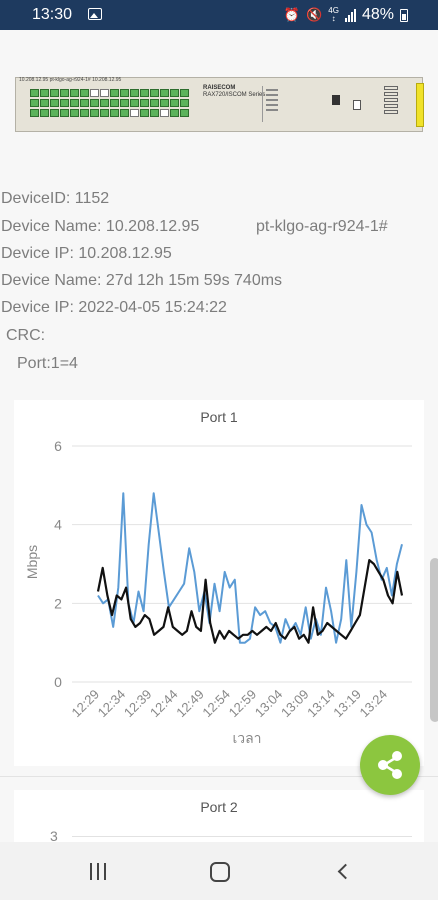 This screenshot has height=900, width=438. I want to click on share-button, so click(390, 765).